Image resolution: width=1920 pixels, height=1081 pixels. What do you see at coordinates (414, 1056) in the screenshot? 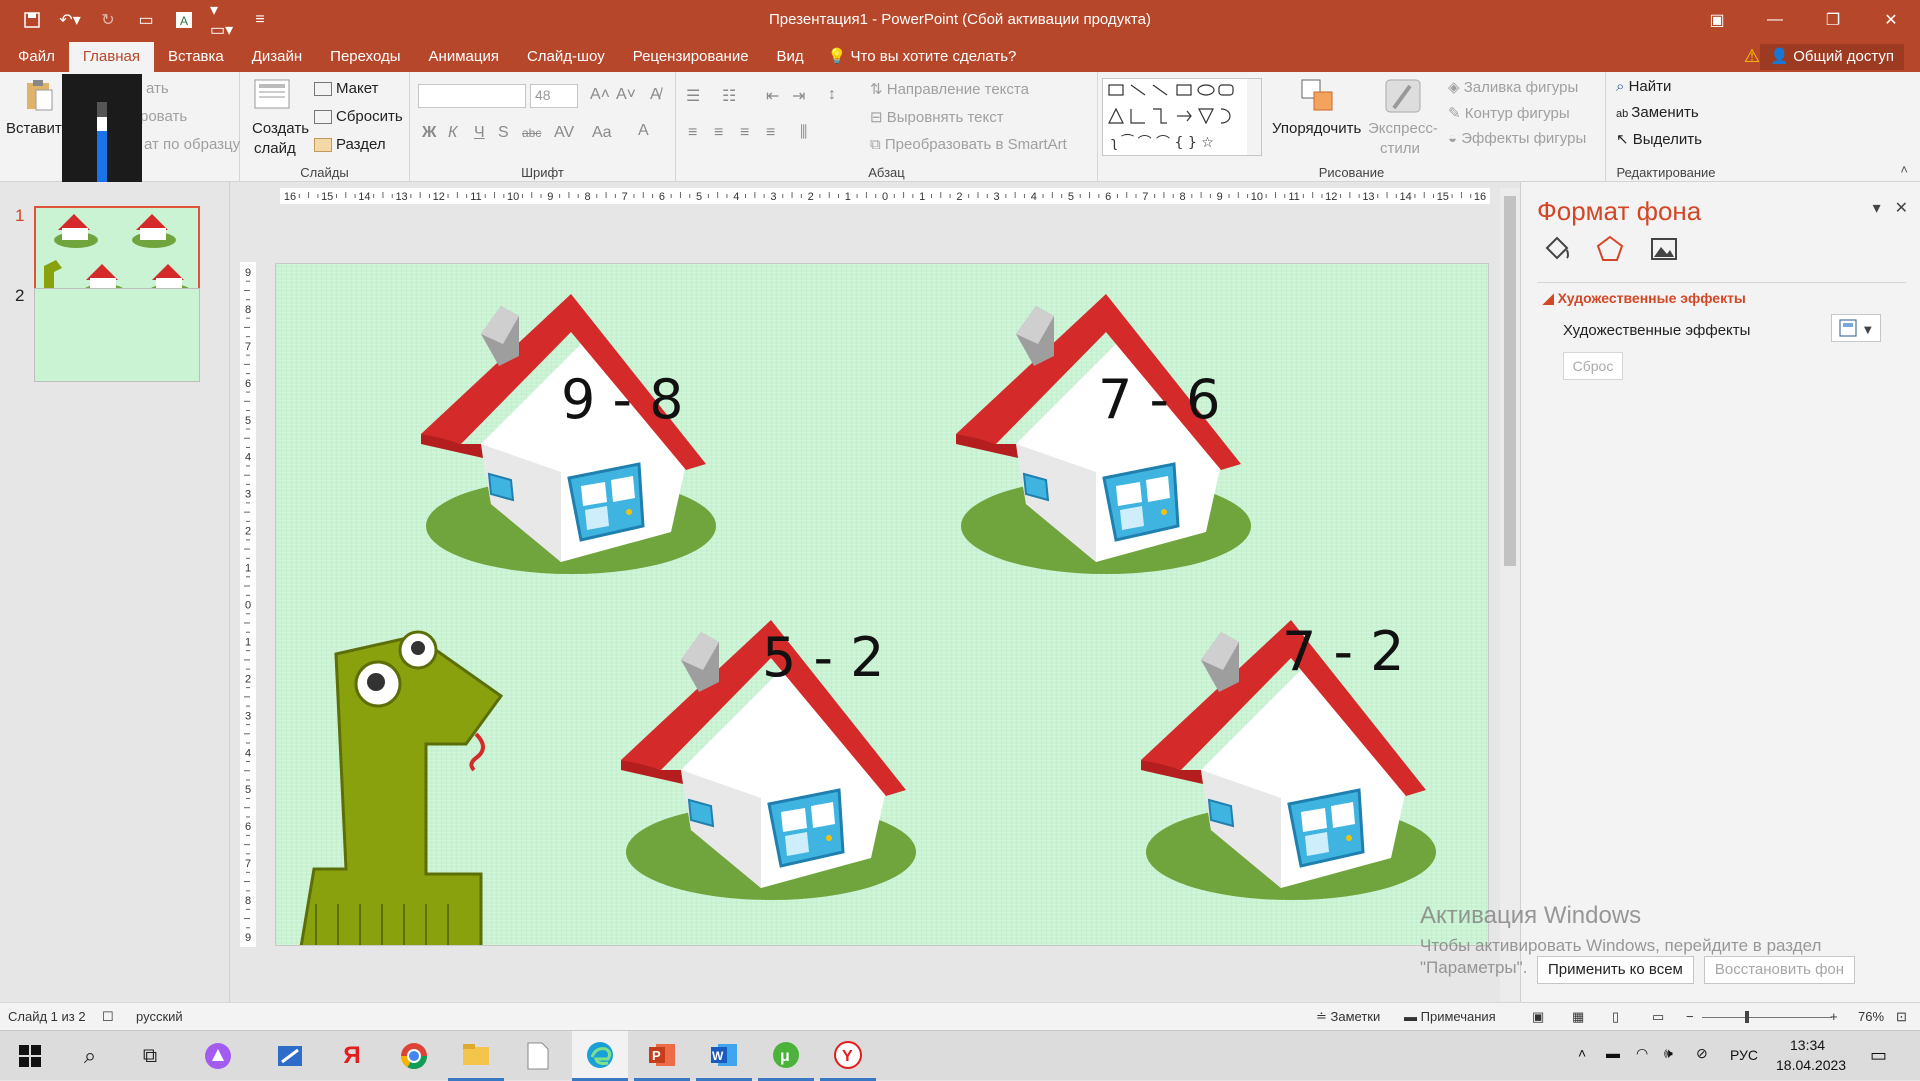
I see `chrome-icon` at bounding box center [414, 1056].